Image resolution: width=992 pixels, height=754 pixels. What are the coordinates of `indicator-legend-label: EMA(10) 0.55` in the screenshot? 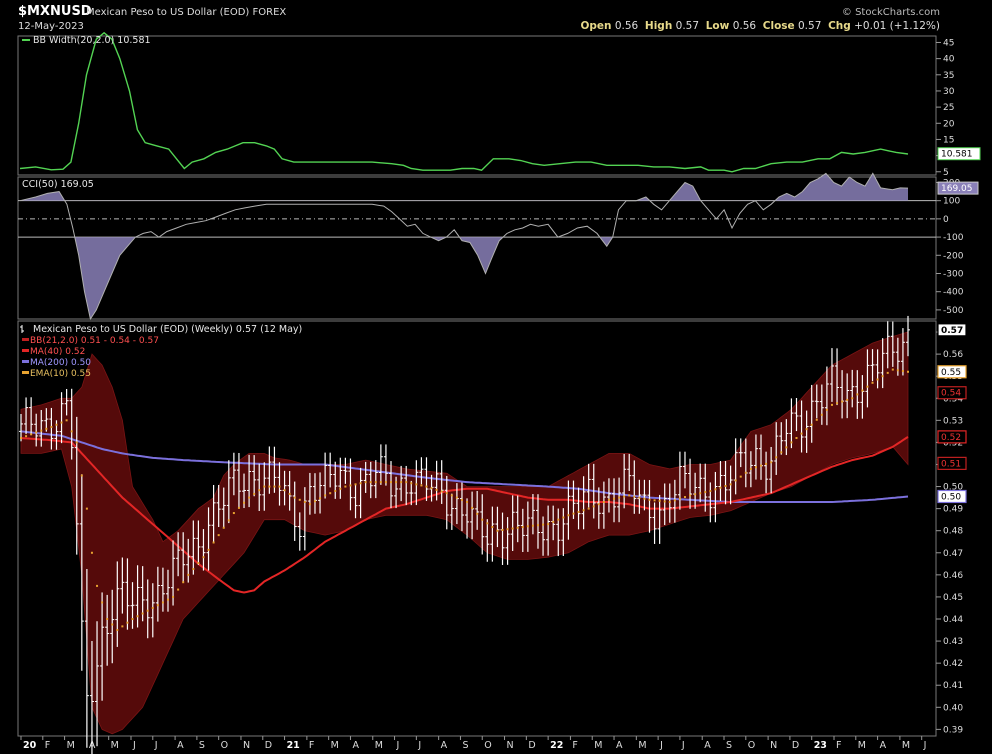 It's located at (60, 374).